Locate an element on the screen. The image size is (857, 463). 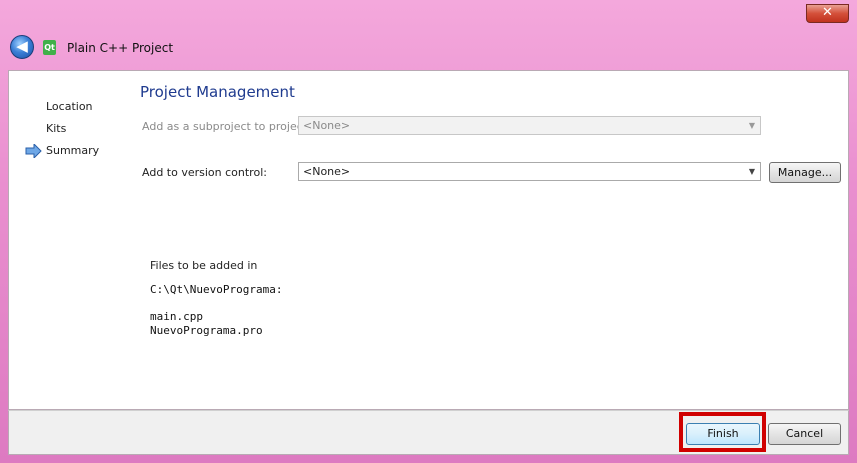
close-button: ✕ is located at coordinates (827, 13).